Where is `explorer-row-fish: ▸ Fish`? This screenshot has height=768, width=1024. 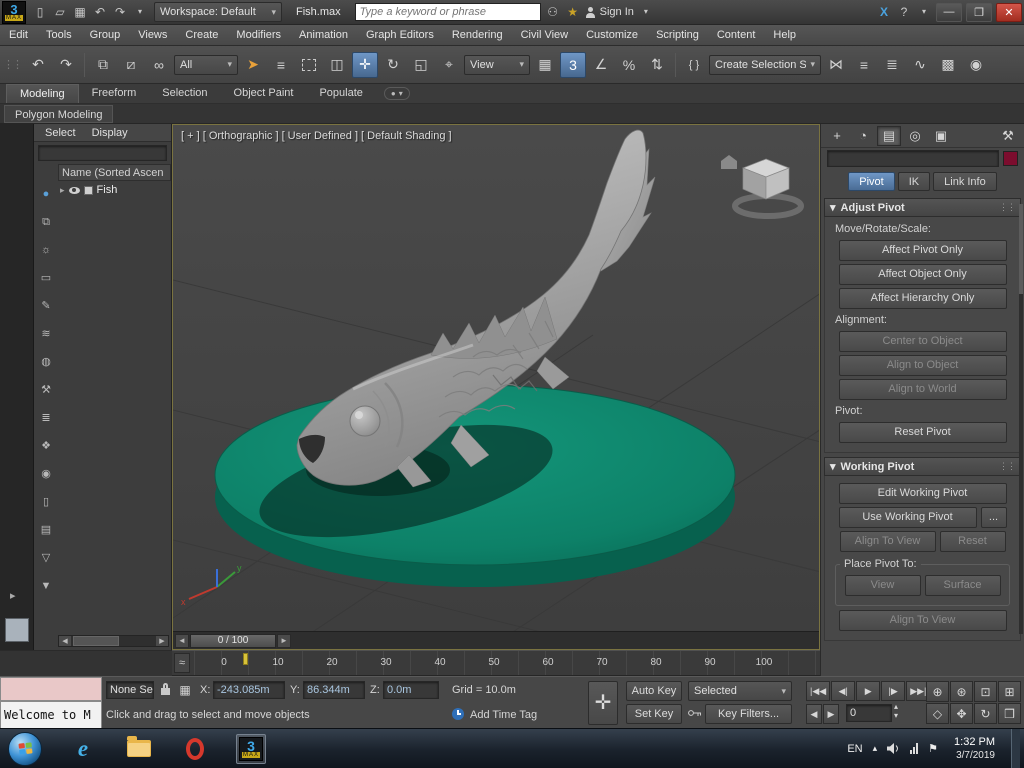 explorer-row-fish: ▸ Fish is located at coordinates (114, 190).